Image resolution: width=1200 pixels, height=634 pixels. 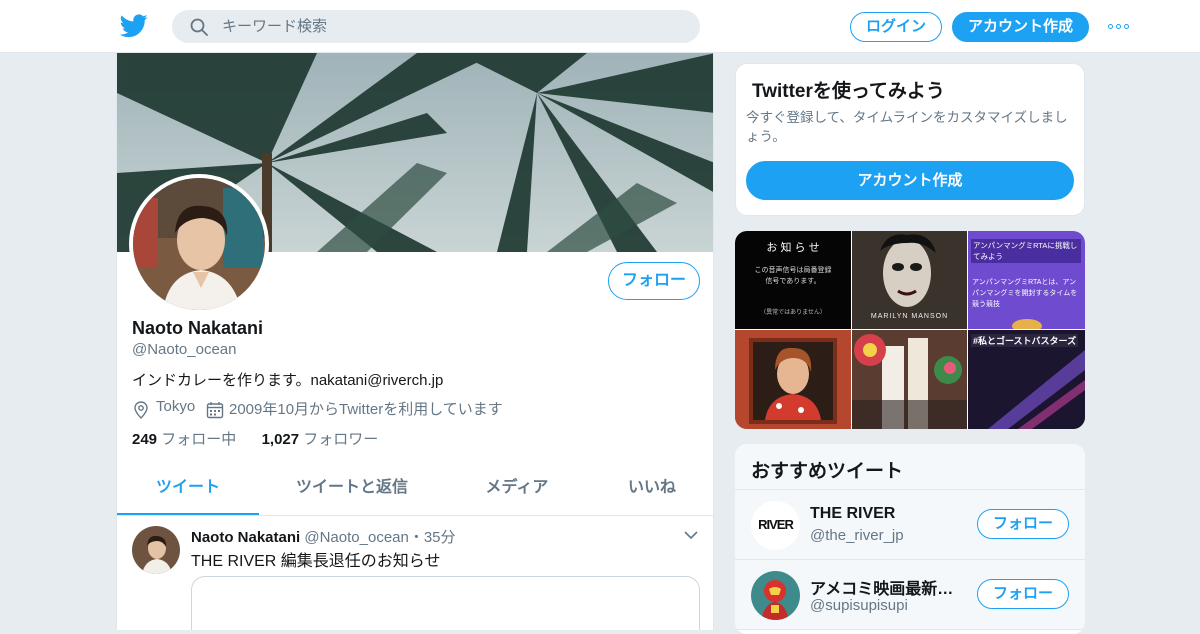 I want to click on tab-likes: いいね, so click(x=651, y=491).